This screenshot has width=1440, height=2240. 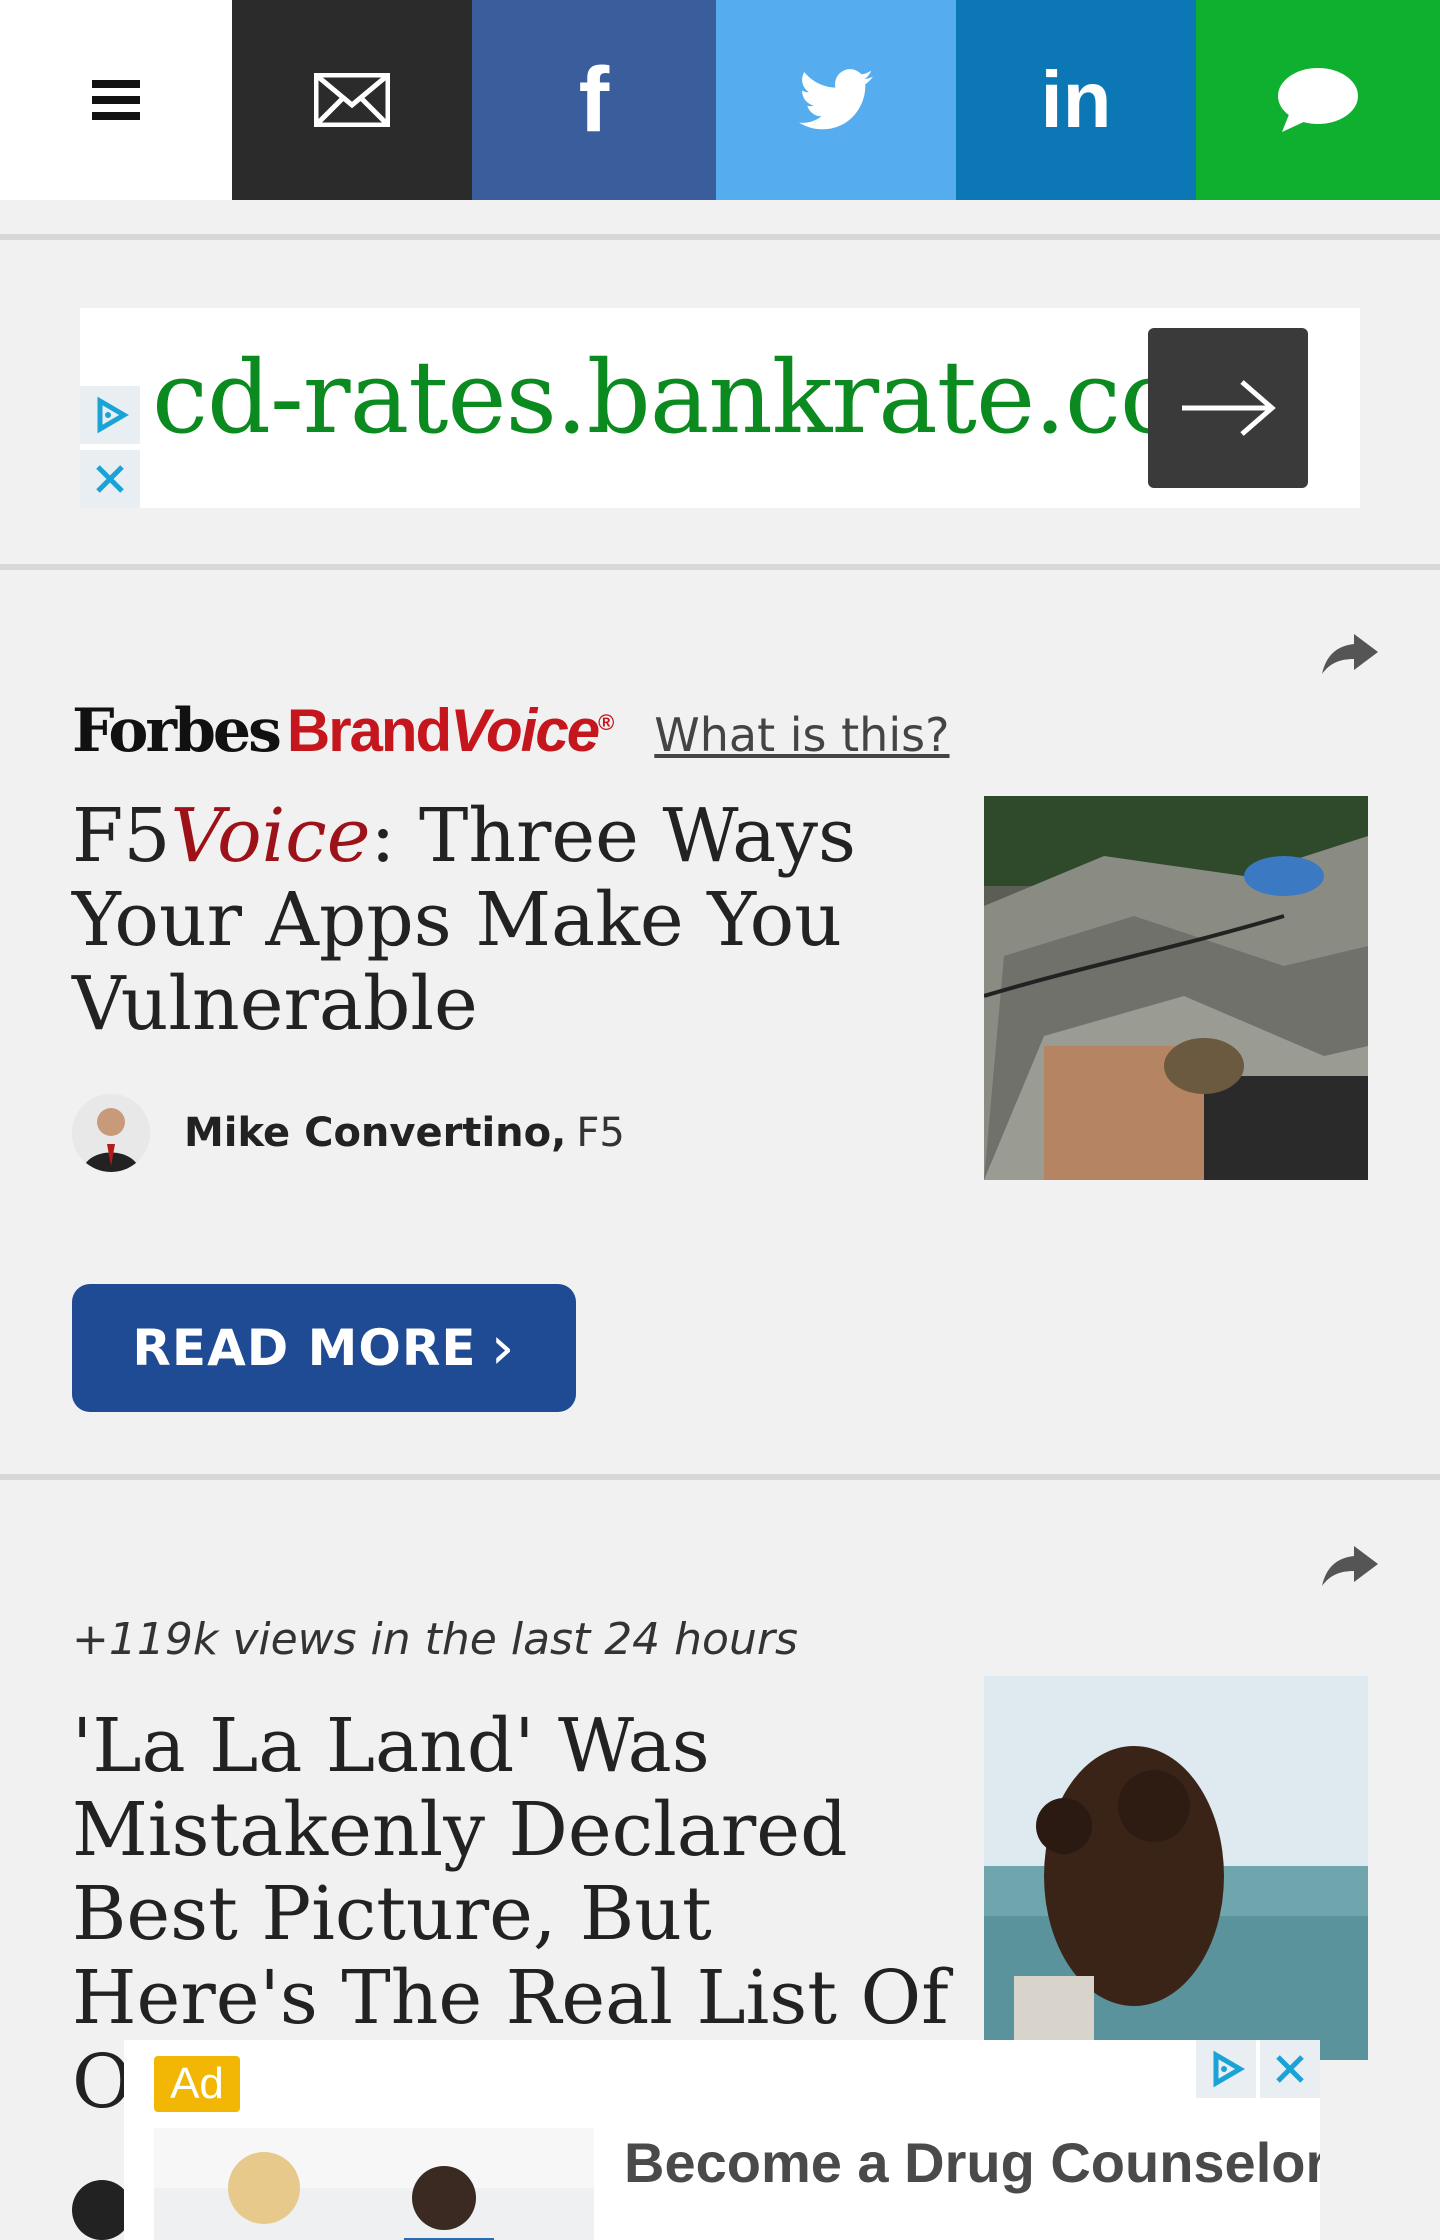 I want to click on arrow-right-icon, so click(x=1229, y=408).